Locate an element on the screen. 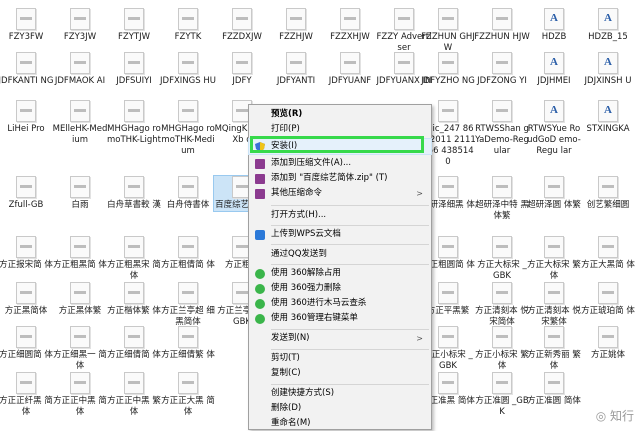  file-item: 方正正大黑 简体 is located at coordinates (188, 395).